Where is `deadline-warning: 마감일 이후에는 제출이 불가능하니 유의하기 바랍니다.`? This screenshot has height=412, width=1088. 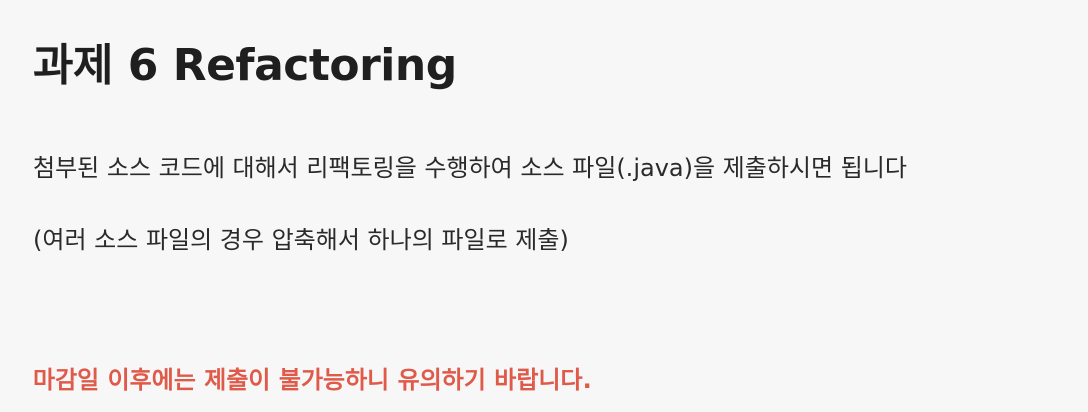 deadline-warning: 마감일 이후에는 제출이 불가능하니 유의하기 바랍니다. is located at coordinates (312, 380).